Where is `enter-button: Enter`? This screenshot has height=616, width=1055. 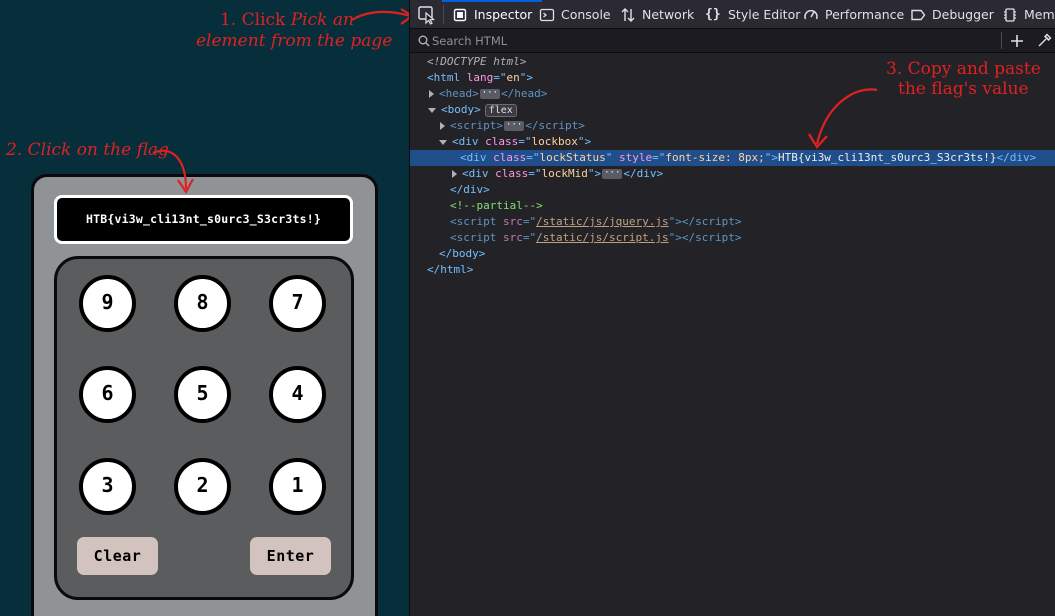 enter-button: Enter is located at coordinates (290, 556).